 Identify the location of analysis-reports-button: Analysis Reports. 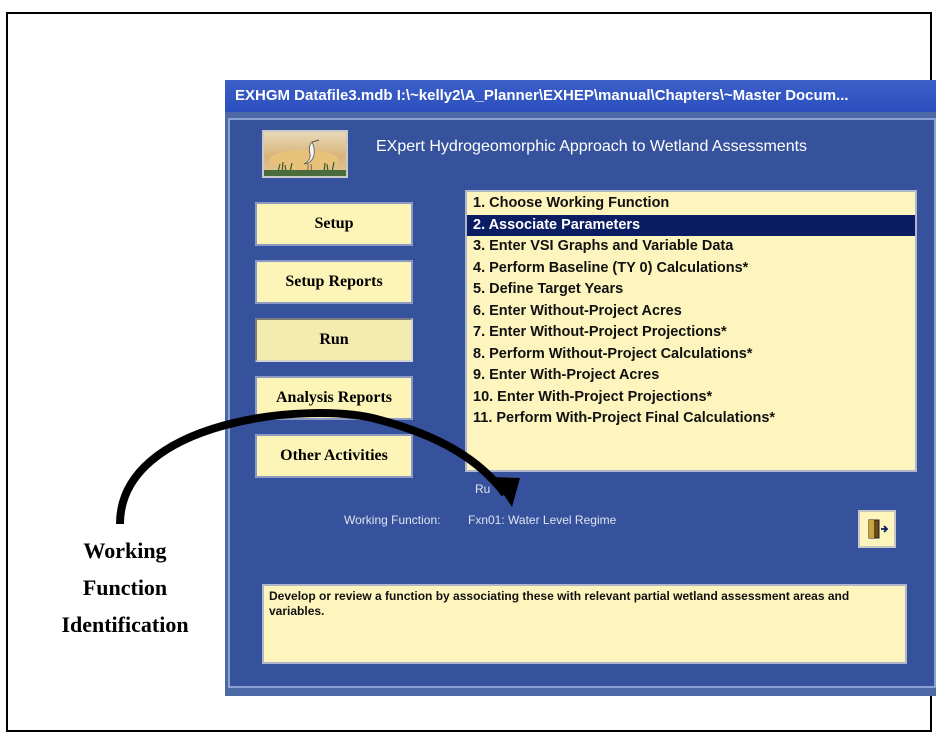
(334, 398).